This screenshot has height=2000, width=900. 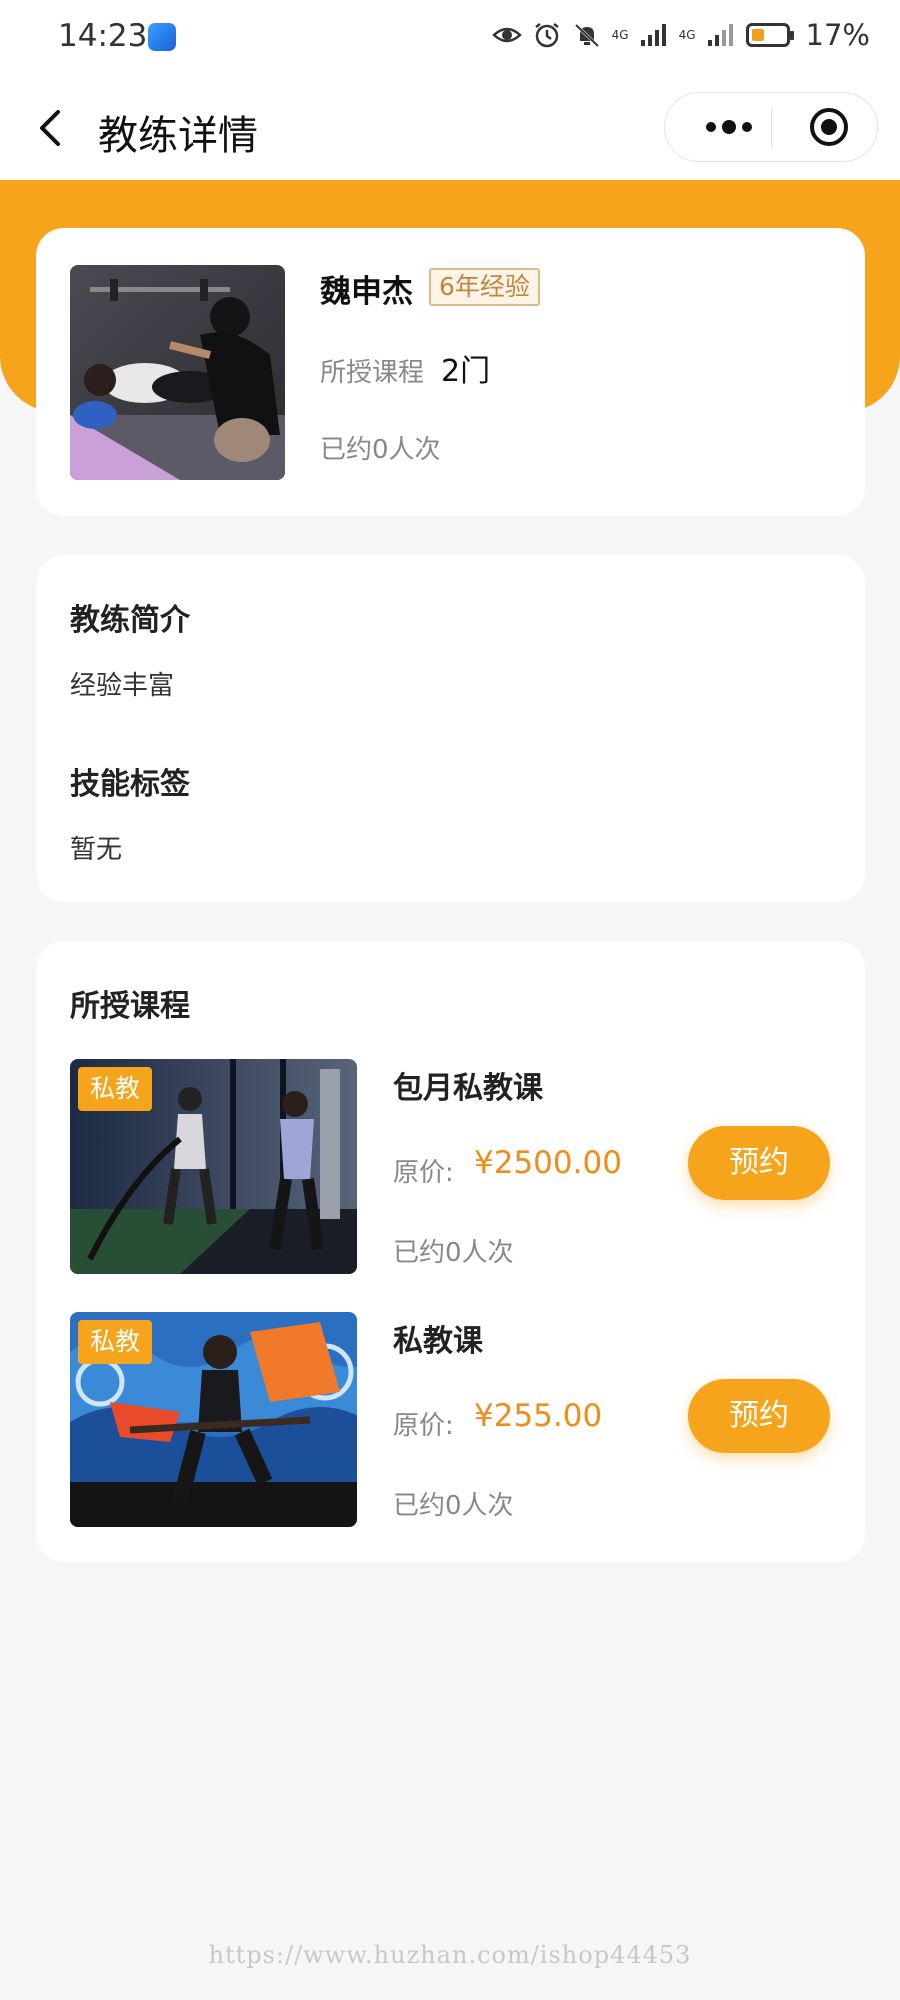 What do you see at coordinates (438, 1341) in the screenshot?
I see `course-name: 私教课` at bounding box center [438, 1341].